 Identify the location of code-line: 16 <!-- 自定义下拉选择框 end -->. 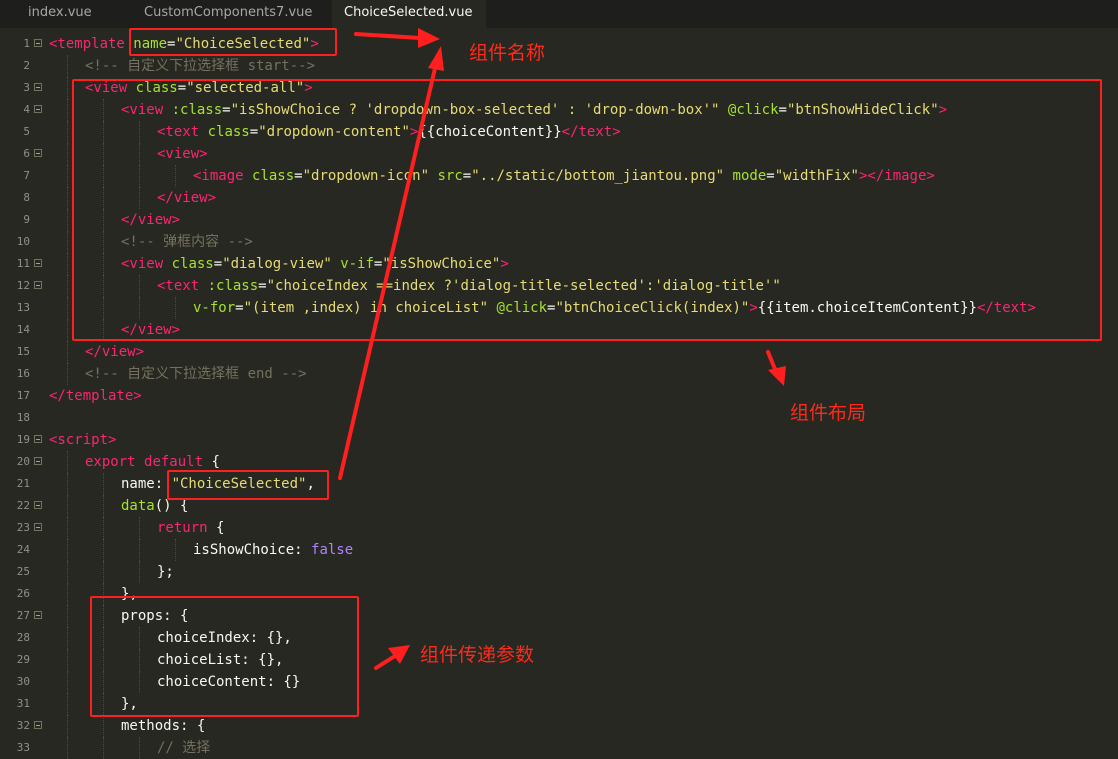
(559, 374).